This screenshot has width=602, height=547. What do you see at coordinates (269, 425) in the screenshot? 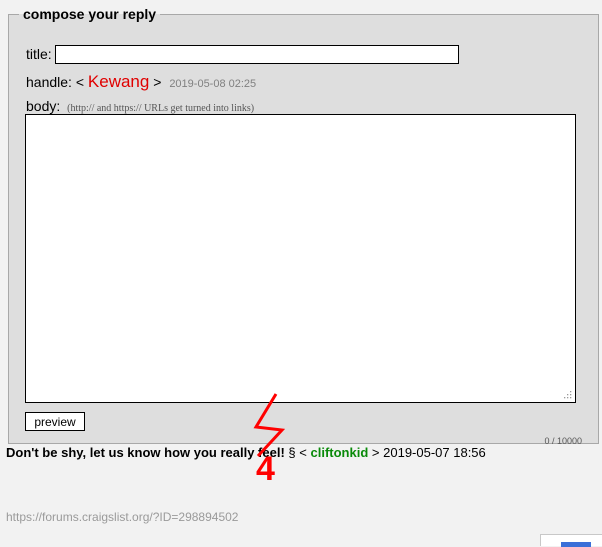
I see `annotation-lightning-icon` at bounding box center [269, 425].